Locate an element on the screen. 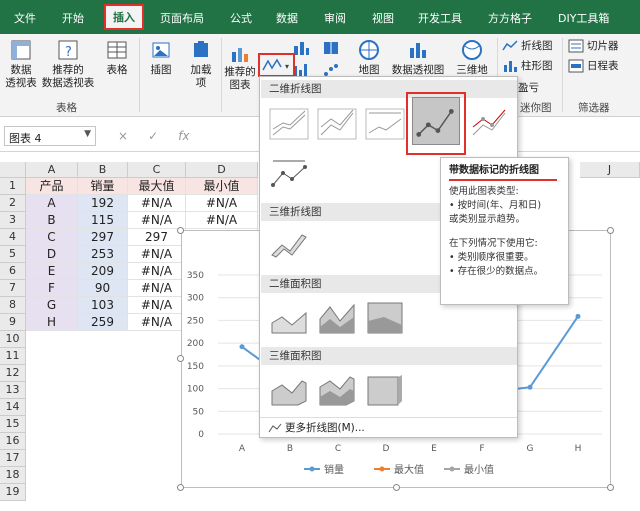 The image size is (640, 511). table-cell: 103 is located at coordinates (103, 305).